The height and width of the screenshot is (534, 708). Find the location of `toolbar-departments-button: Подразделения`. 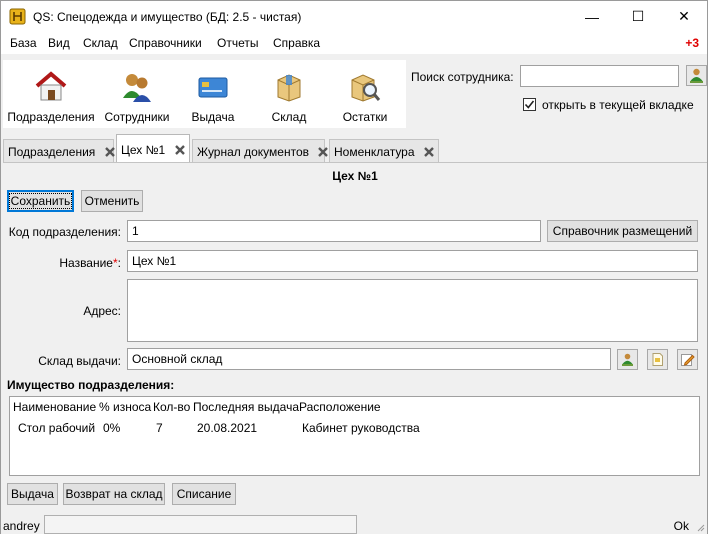

toolbar-departments-button: Подразделения is located at coordinates (51, 94).